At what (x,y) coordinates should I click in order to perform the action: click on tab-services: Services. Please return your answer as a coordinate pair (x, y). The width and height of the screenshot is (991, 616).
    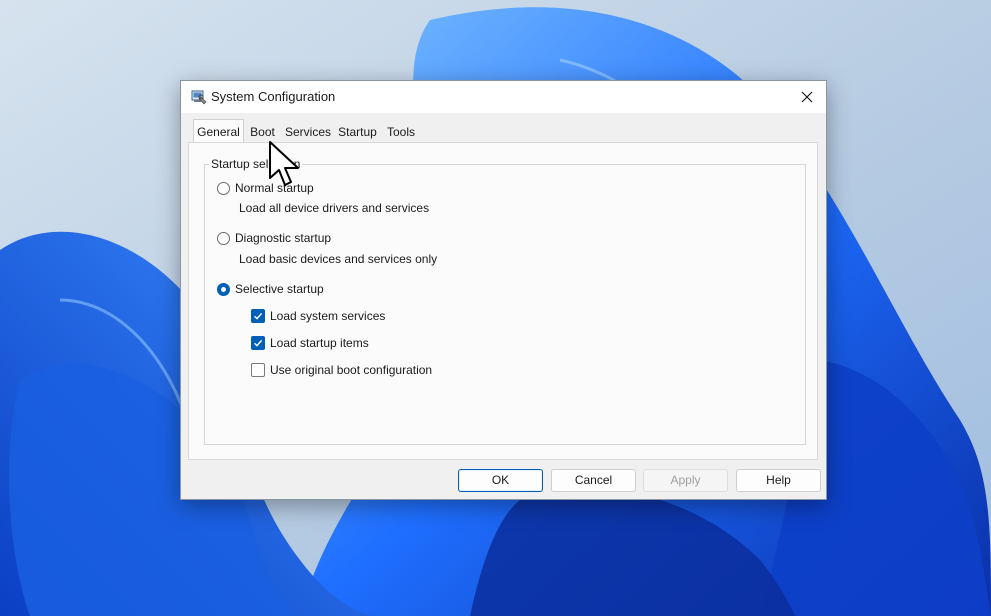
    Looking at the image, I should click on (308, 132).